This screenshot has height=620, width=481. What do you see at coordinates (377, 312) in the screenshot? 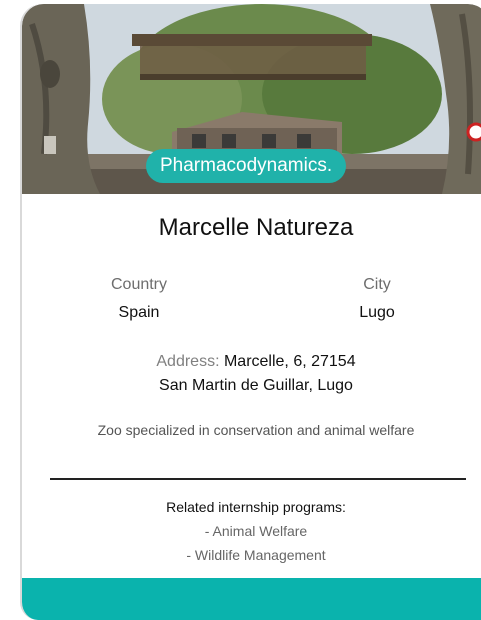
I see `city-value: Lugo` at bounding box center [377, 312].